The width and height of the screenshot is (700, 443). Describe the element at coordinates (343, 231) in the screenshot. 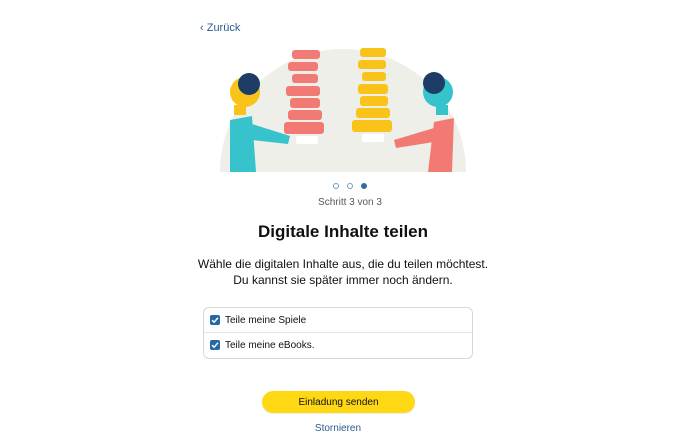

I see `page-title: Digitale Inhalte teilen` at that location.